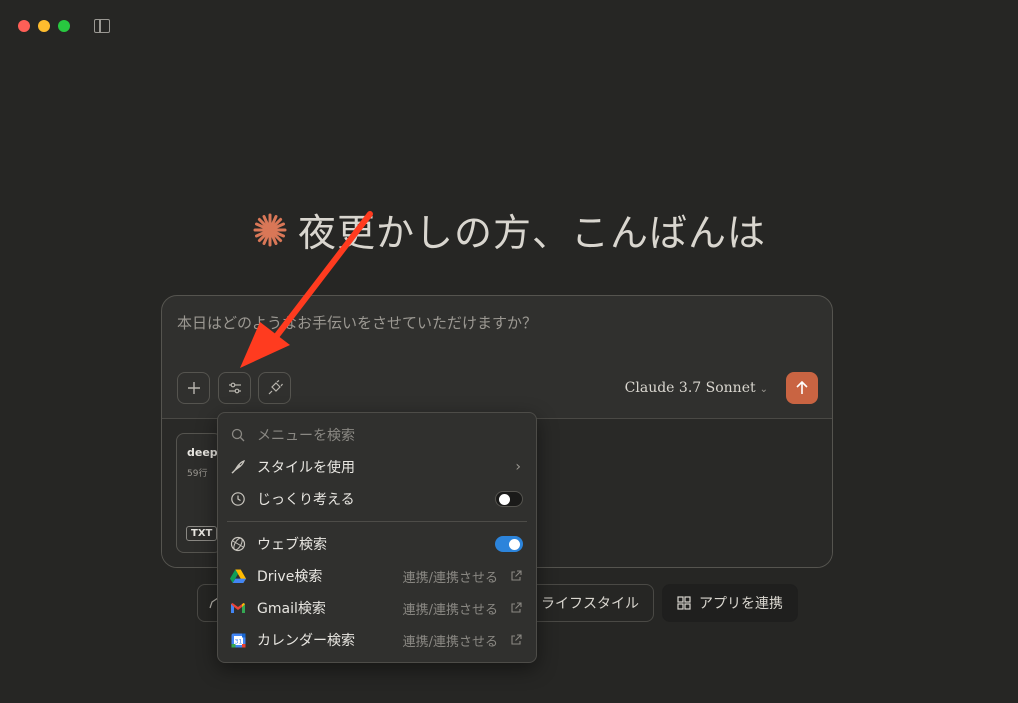 The width and height of the screenshot is (1018, 703). Describe the element at coordinates (291, 609) in the screenshot. I see `menu-item-label: Gmail検索` at that location.